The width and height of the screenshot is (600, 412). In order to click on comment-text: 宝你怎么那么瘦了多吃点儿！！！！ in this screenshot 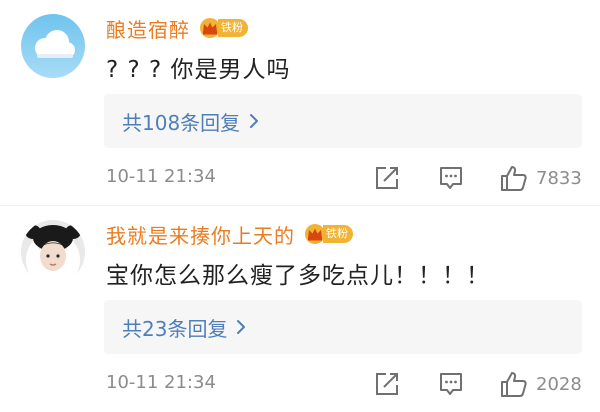, I will do `click(298, 276)`.